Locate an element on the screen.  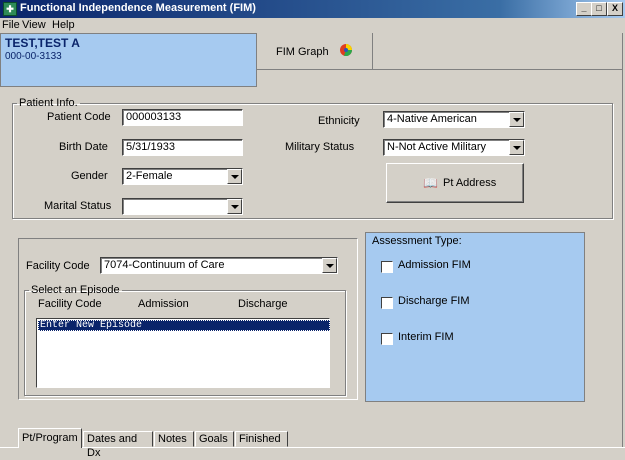
header-blank-panel is located at coordinates (499, 51).